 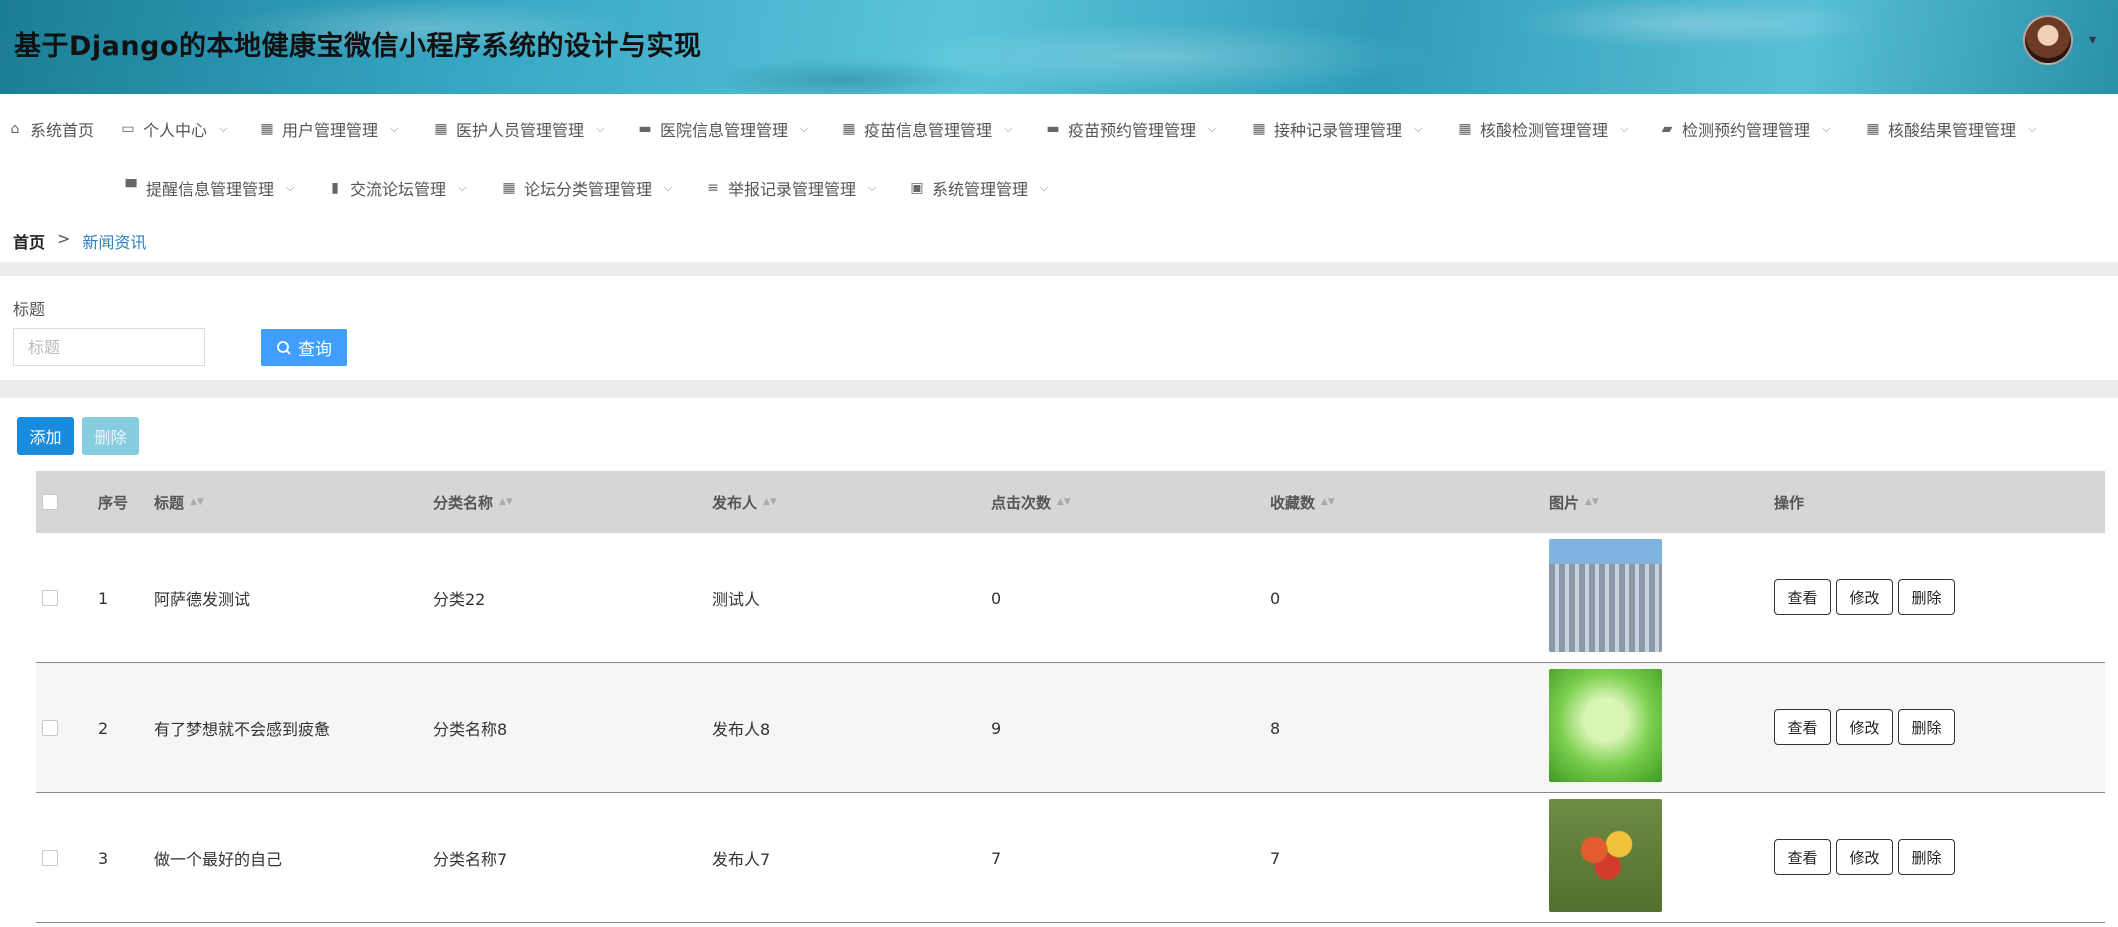 What do you see at coordinates (1070, 728) in the screenshot?
I see `table-row: 2 有了梦想就不会感到疲惫 分类名称8 发布人8 9 8 查看 修改 删除` at bounding box center [1070, 728].